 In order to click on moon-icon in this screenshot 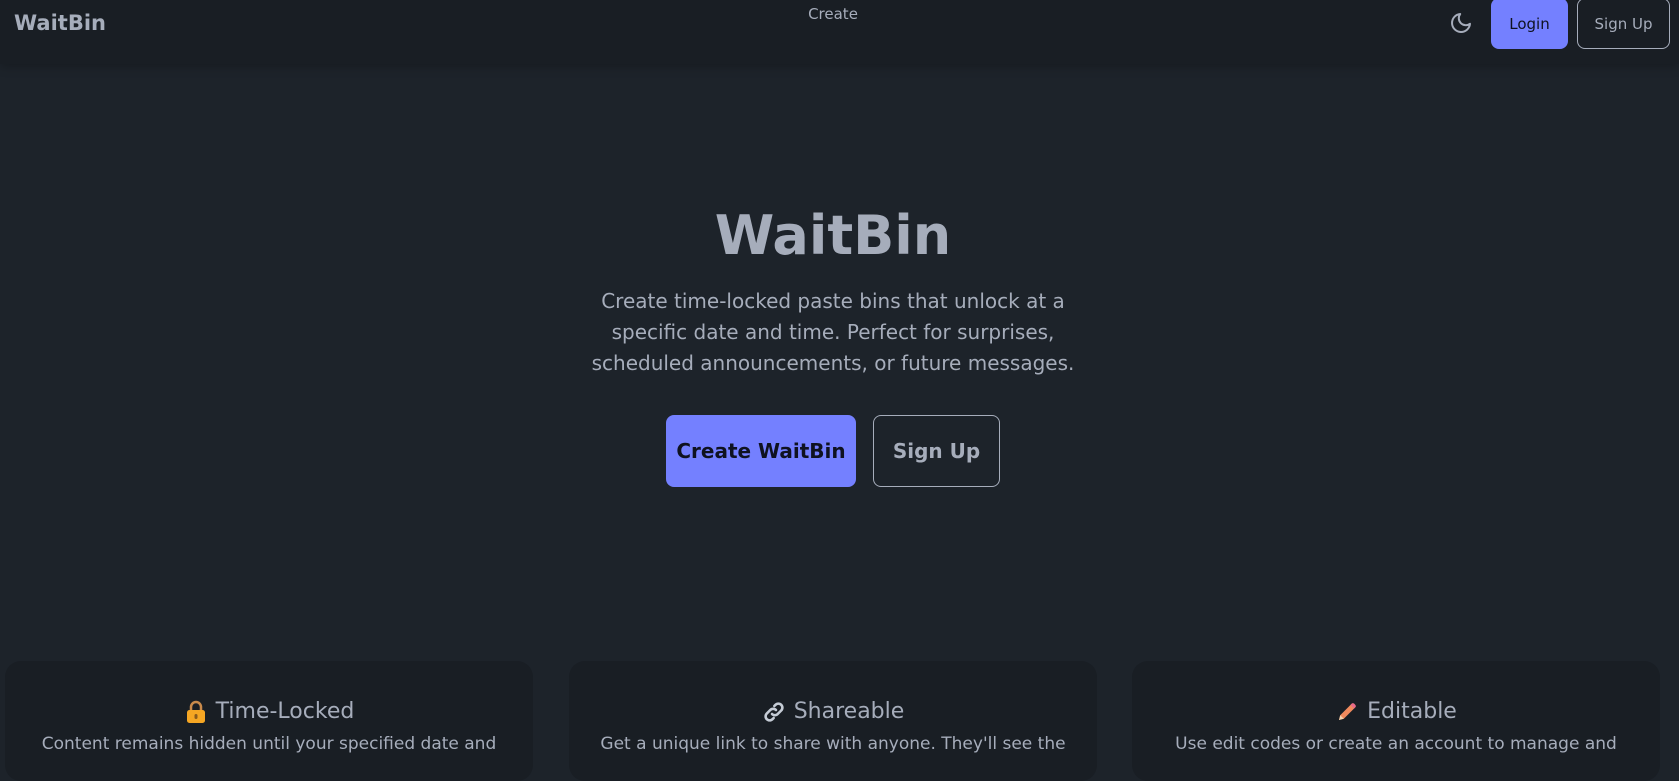, I will do `click(1461, 23)`.